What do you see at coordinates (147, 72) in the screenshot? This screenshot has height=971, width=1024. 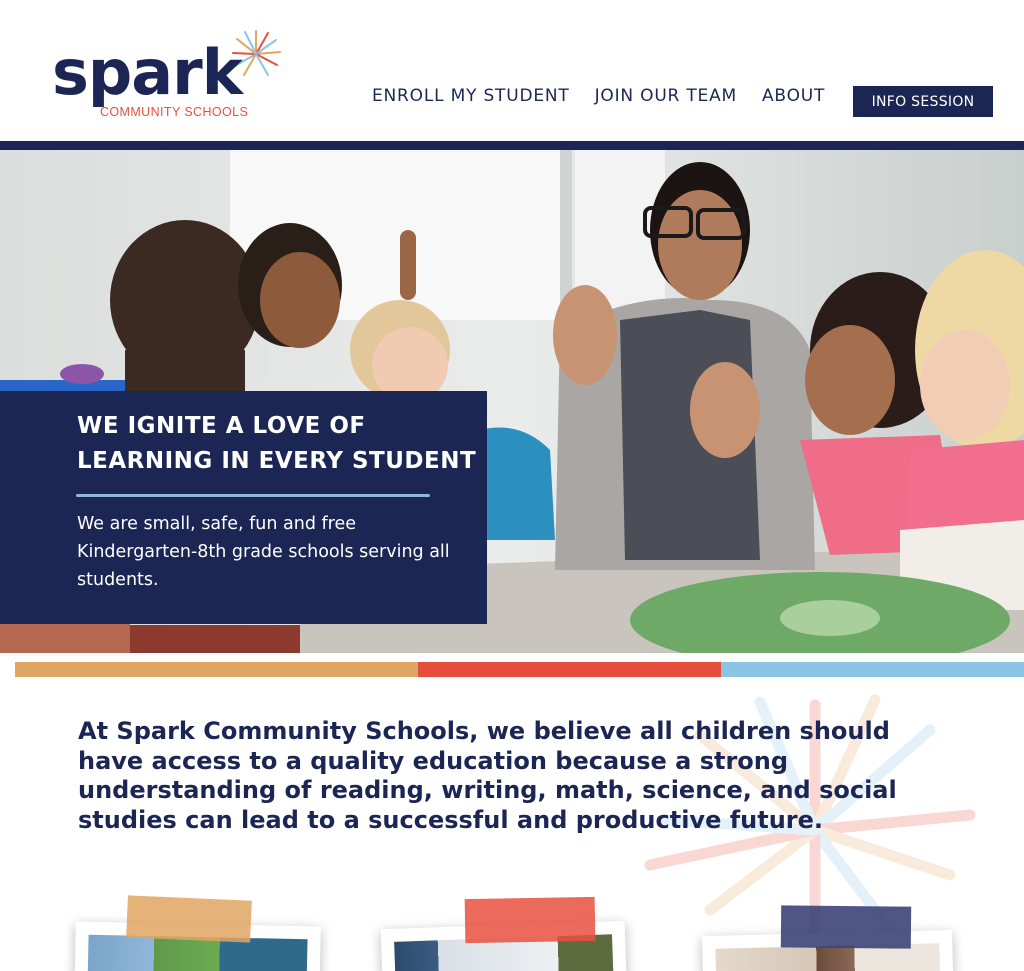 I see `logo-wordmark: spark` at bounding box center [147, 72].